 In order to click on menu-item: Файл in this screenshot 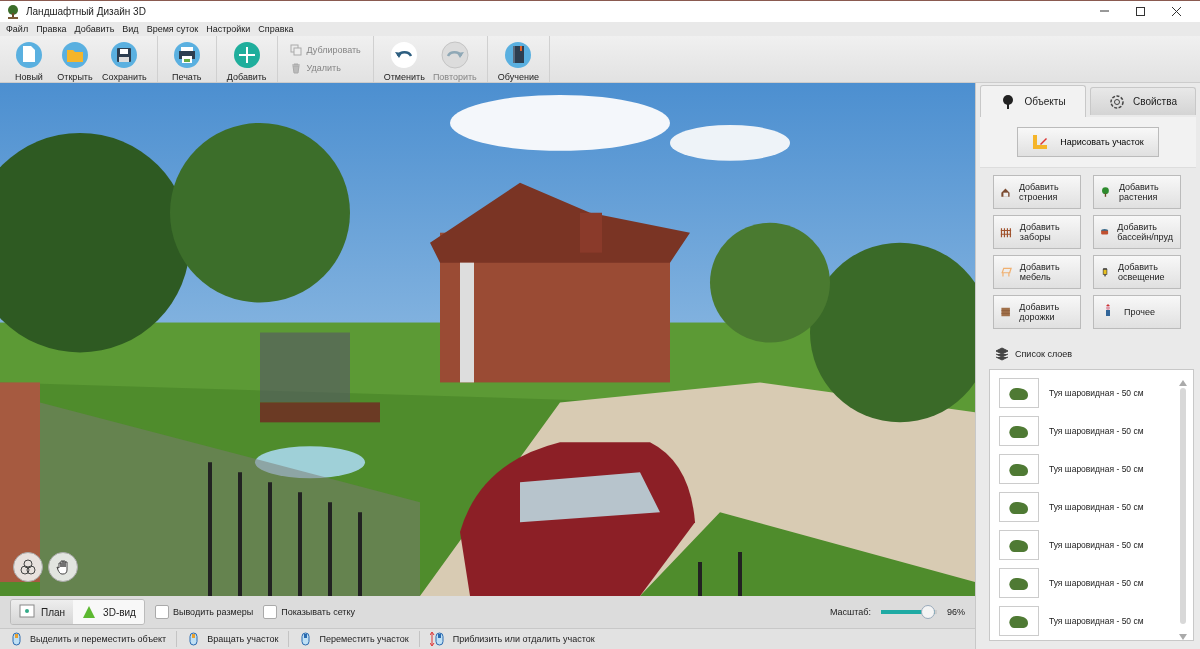, I will do `click(17, 29)`.